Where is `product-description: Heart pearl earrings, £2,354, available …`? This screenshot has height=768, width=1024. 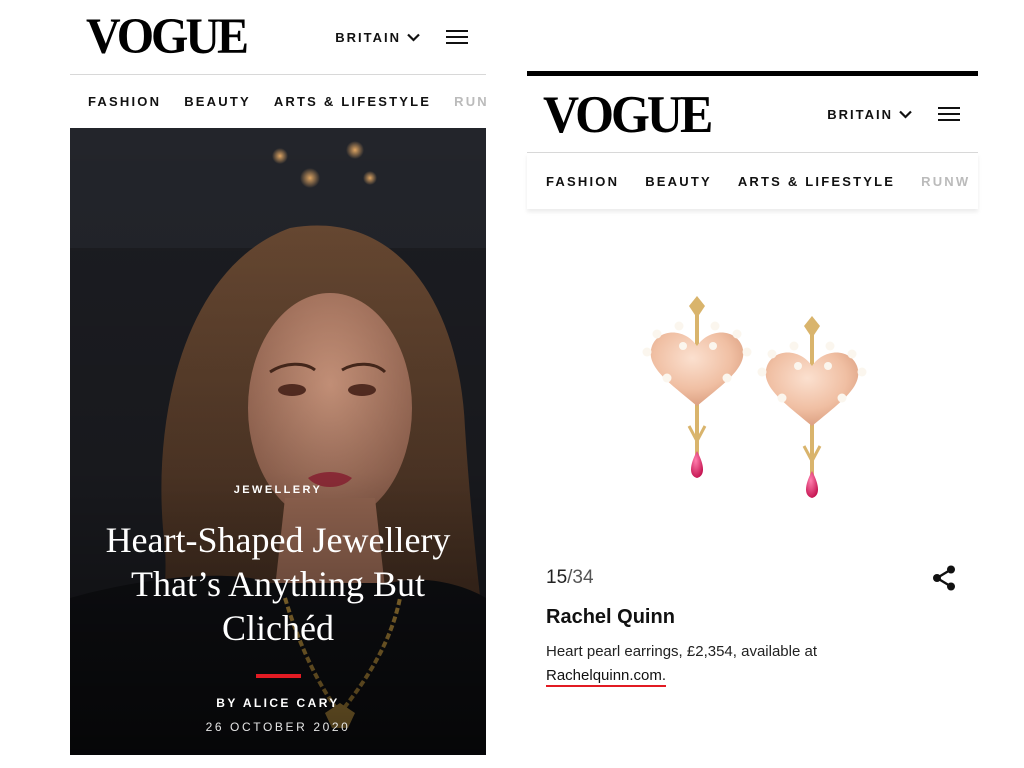
product-description: Heart pearl earrings, £2,354, available … is located at coordinates (711, 664).